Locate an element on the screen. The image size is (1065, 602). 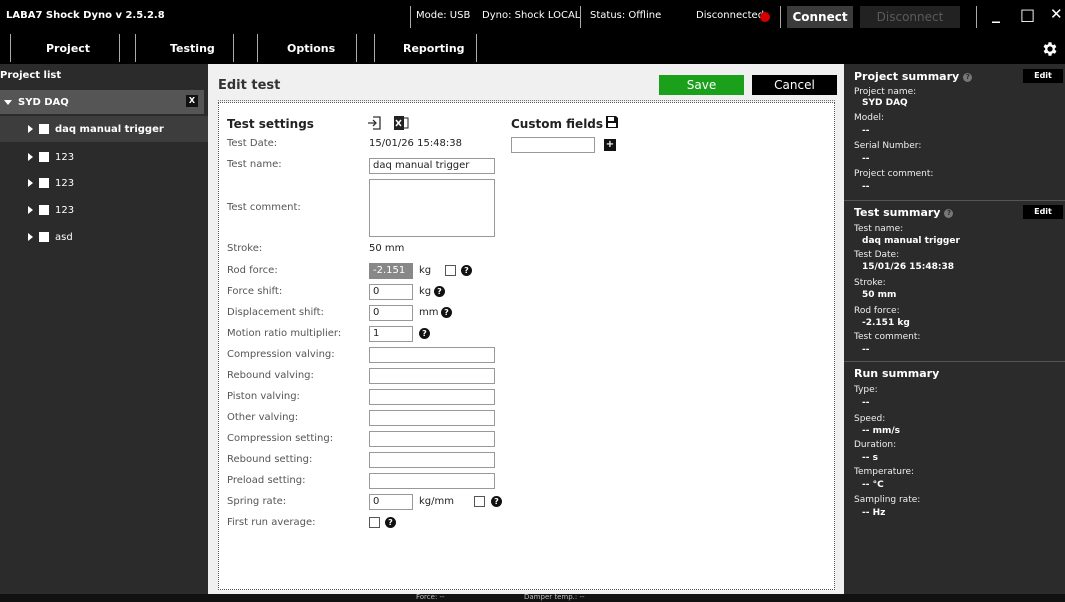
menu-project: Project is located at coordinates (68, 48).